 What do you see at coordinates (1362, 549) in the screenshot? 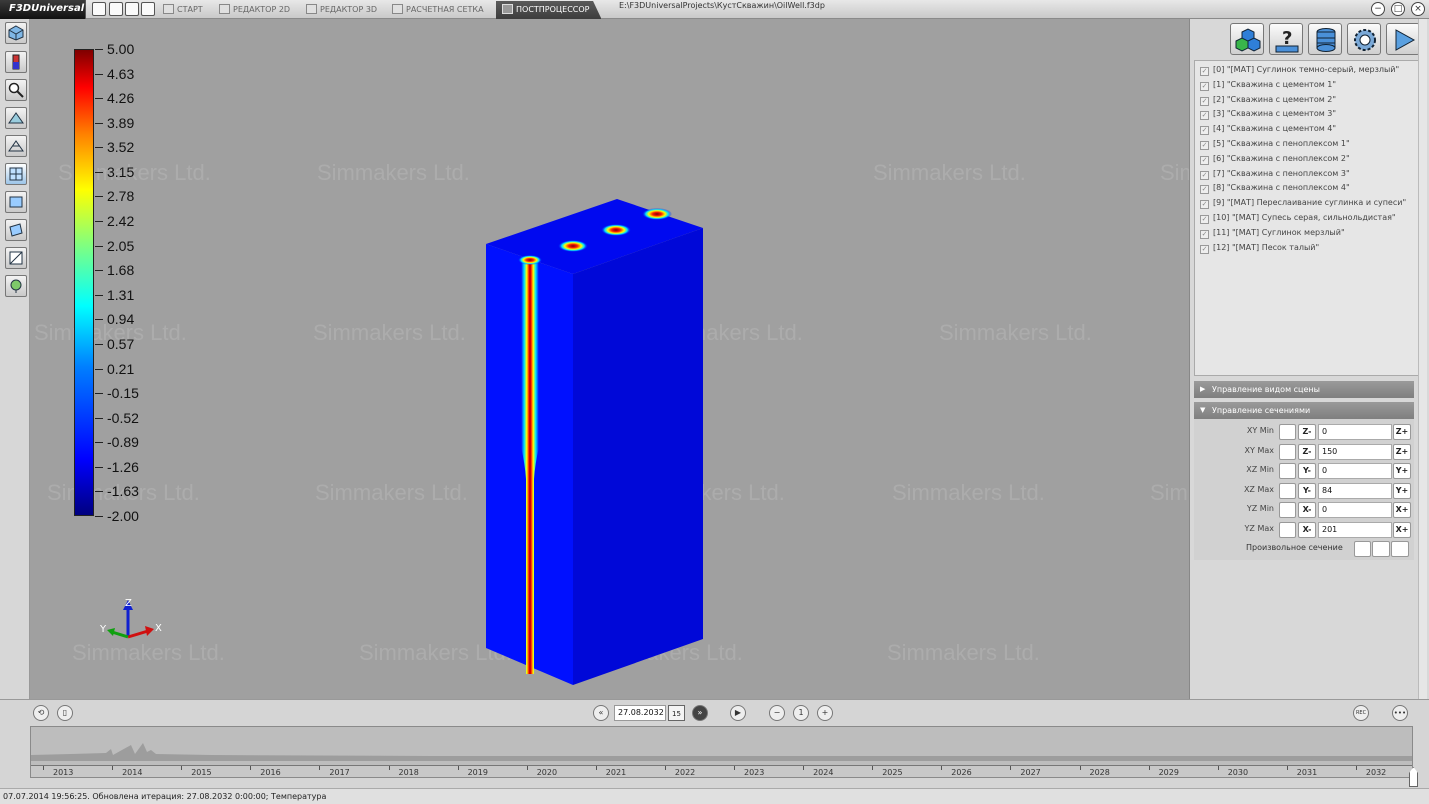
I see `arbitrary-eye-icon` at bounding box center [1362, 549].